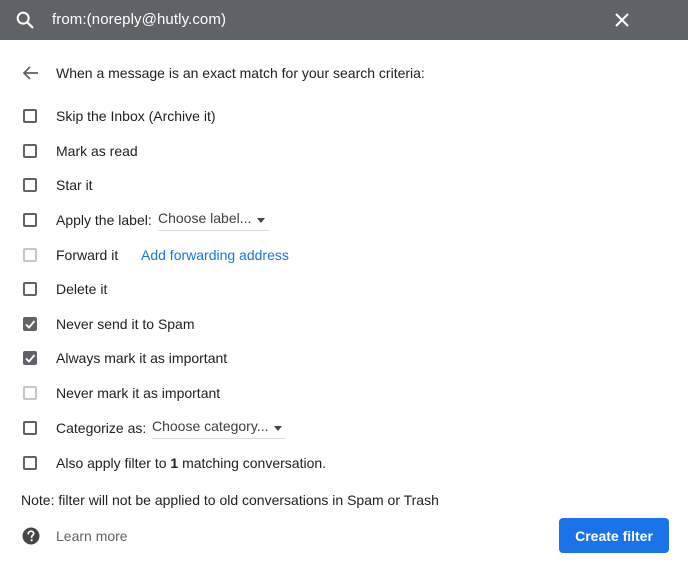  I want to click on mark-as-read-label: Mark as read, so click(97, 151).